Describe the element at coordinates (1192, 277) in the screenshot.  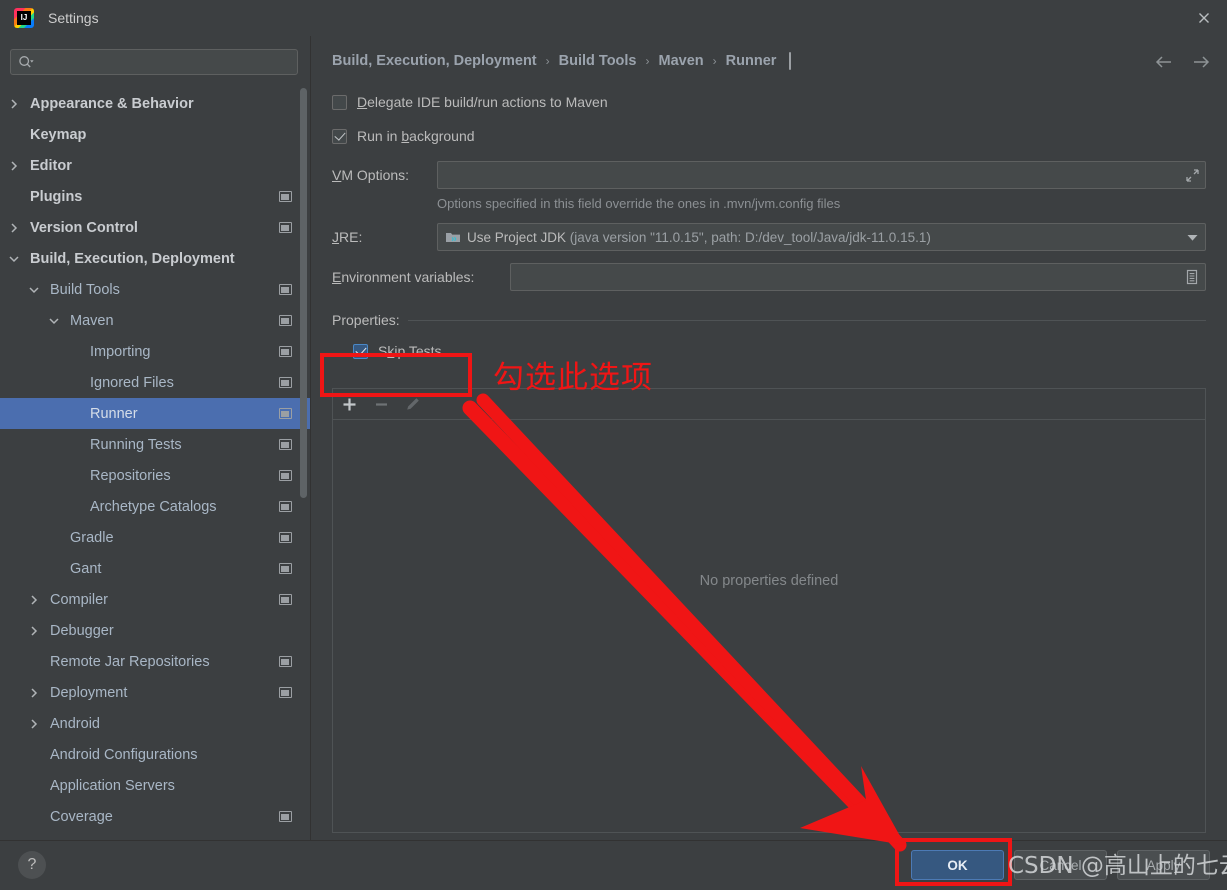
I see `list-editor-icon` at that location.